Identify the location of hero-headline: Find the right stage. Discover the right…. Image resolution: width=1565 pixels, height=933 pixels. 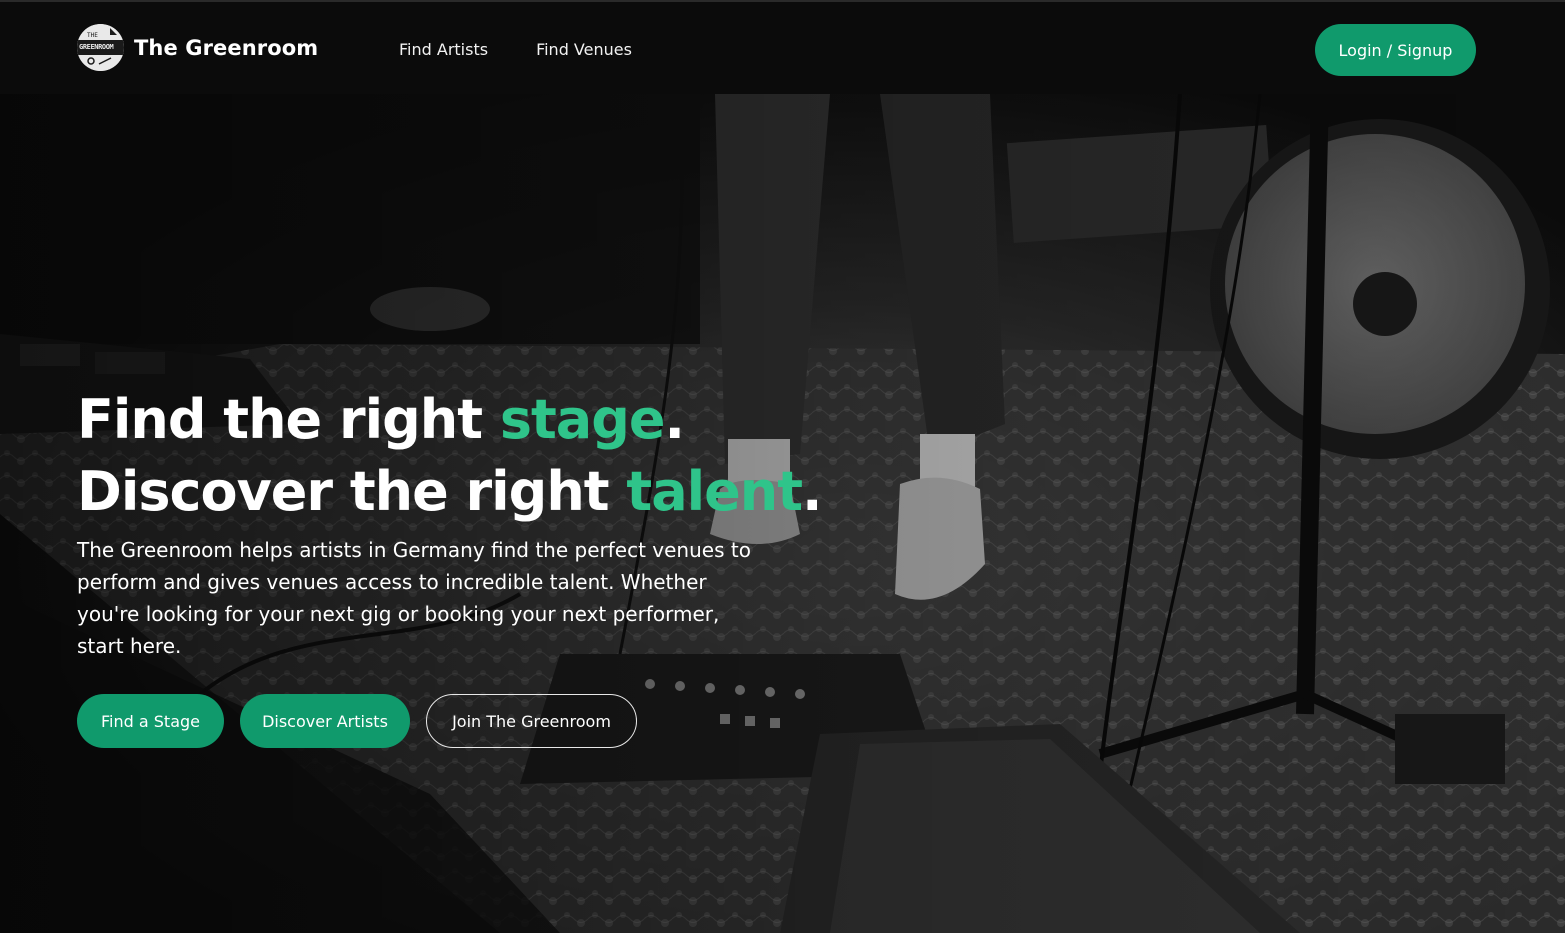
(457, 456).